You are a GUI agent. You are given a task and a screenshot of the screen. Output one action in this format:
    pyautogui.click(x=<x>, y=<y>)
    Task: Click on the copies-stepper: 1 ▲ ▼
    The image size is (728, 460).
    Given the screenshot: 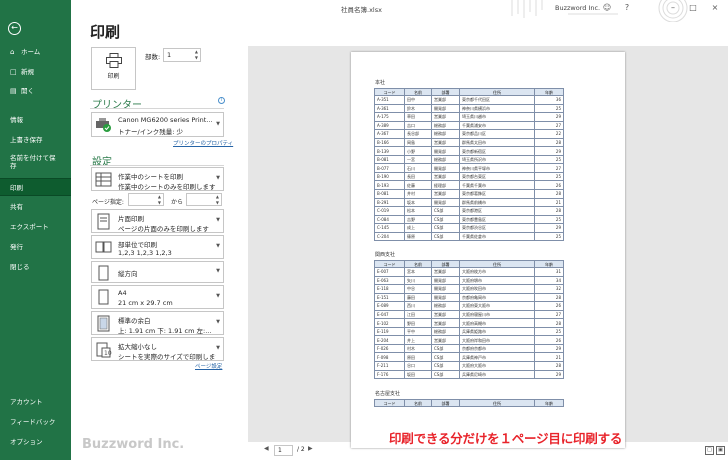 What is the action you would take?
    pyautogui.click(x=182, y=55)
    